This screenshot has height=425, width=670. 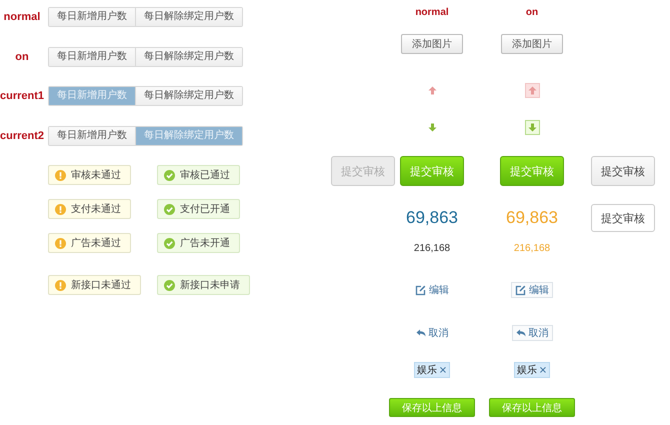 I want to click on badge-text: 审核未通过, so click(x=96, y=175).